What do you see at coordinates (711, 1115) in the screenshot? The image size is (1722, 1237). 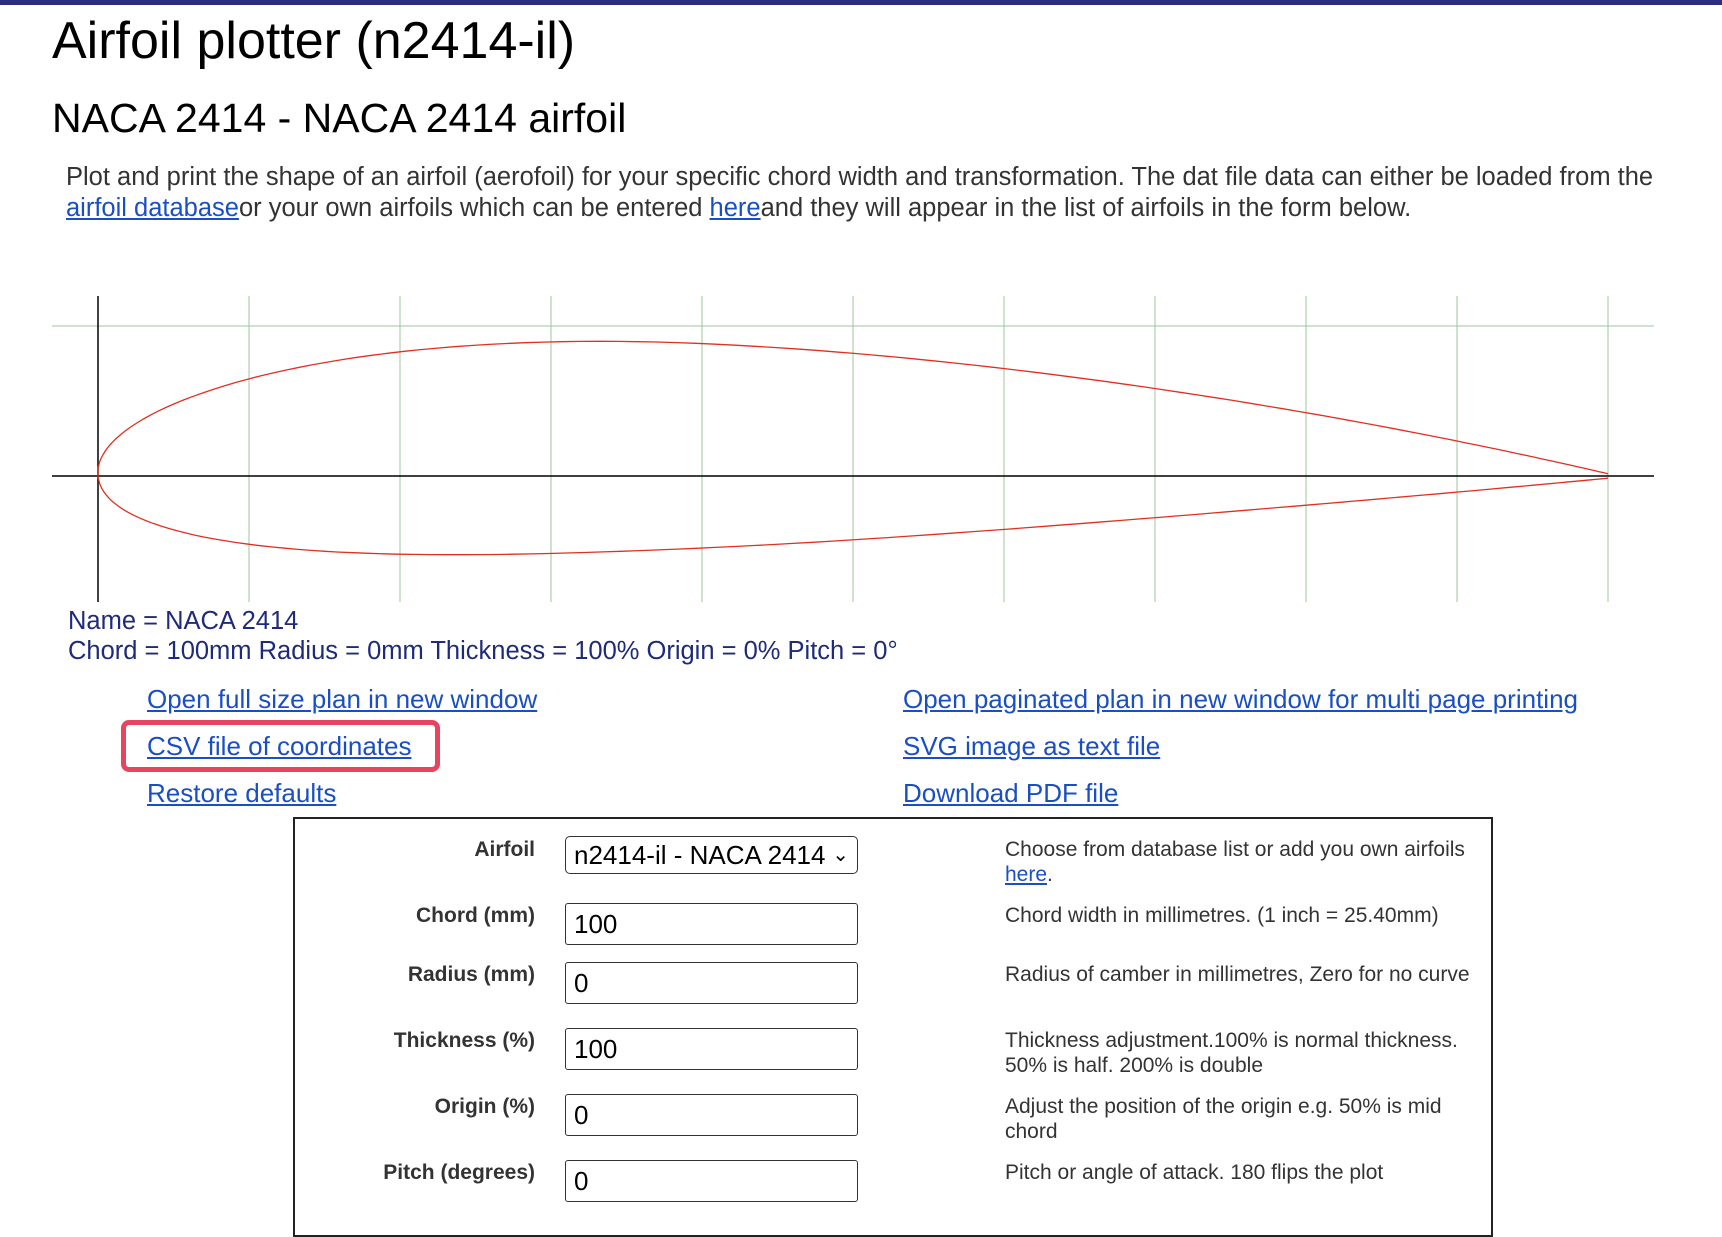 I see `origin-input` at bounding box center [711, 1115].